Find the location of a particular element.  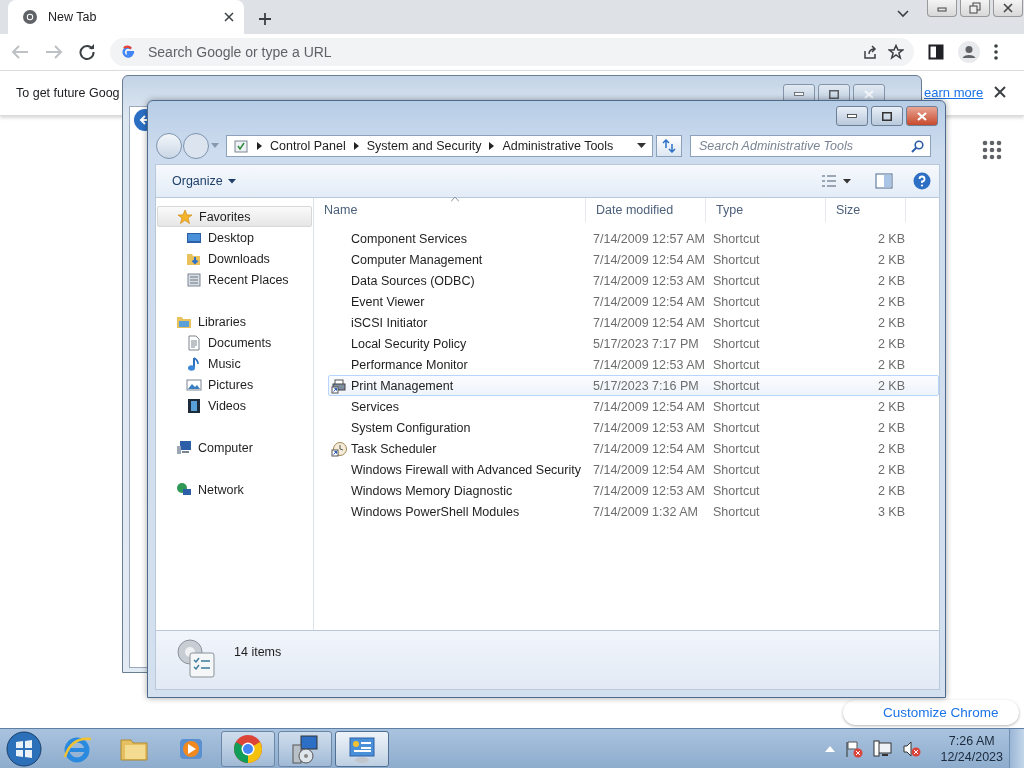

address-bar: Search Google or type a URL is located at coordinates (512, 52).